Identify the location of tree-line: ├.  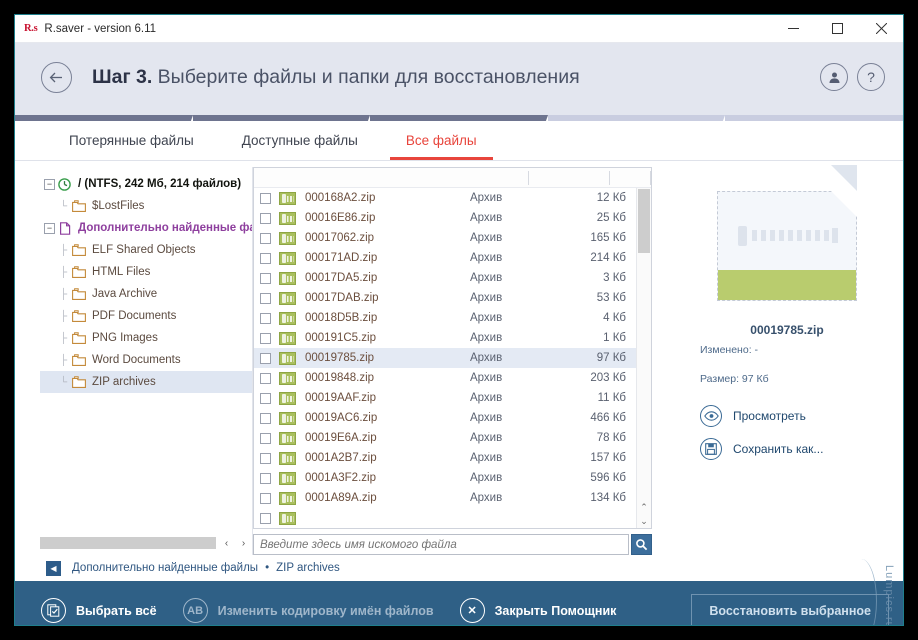
(63, 316).